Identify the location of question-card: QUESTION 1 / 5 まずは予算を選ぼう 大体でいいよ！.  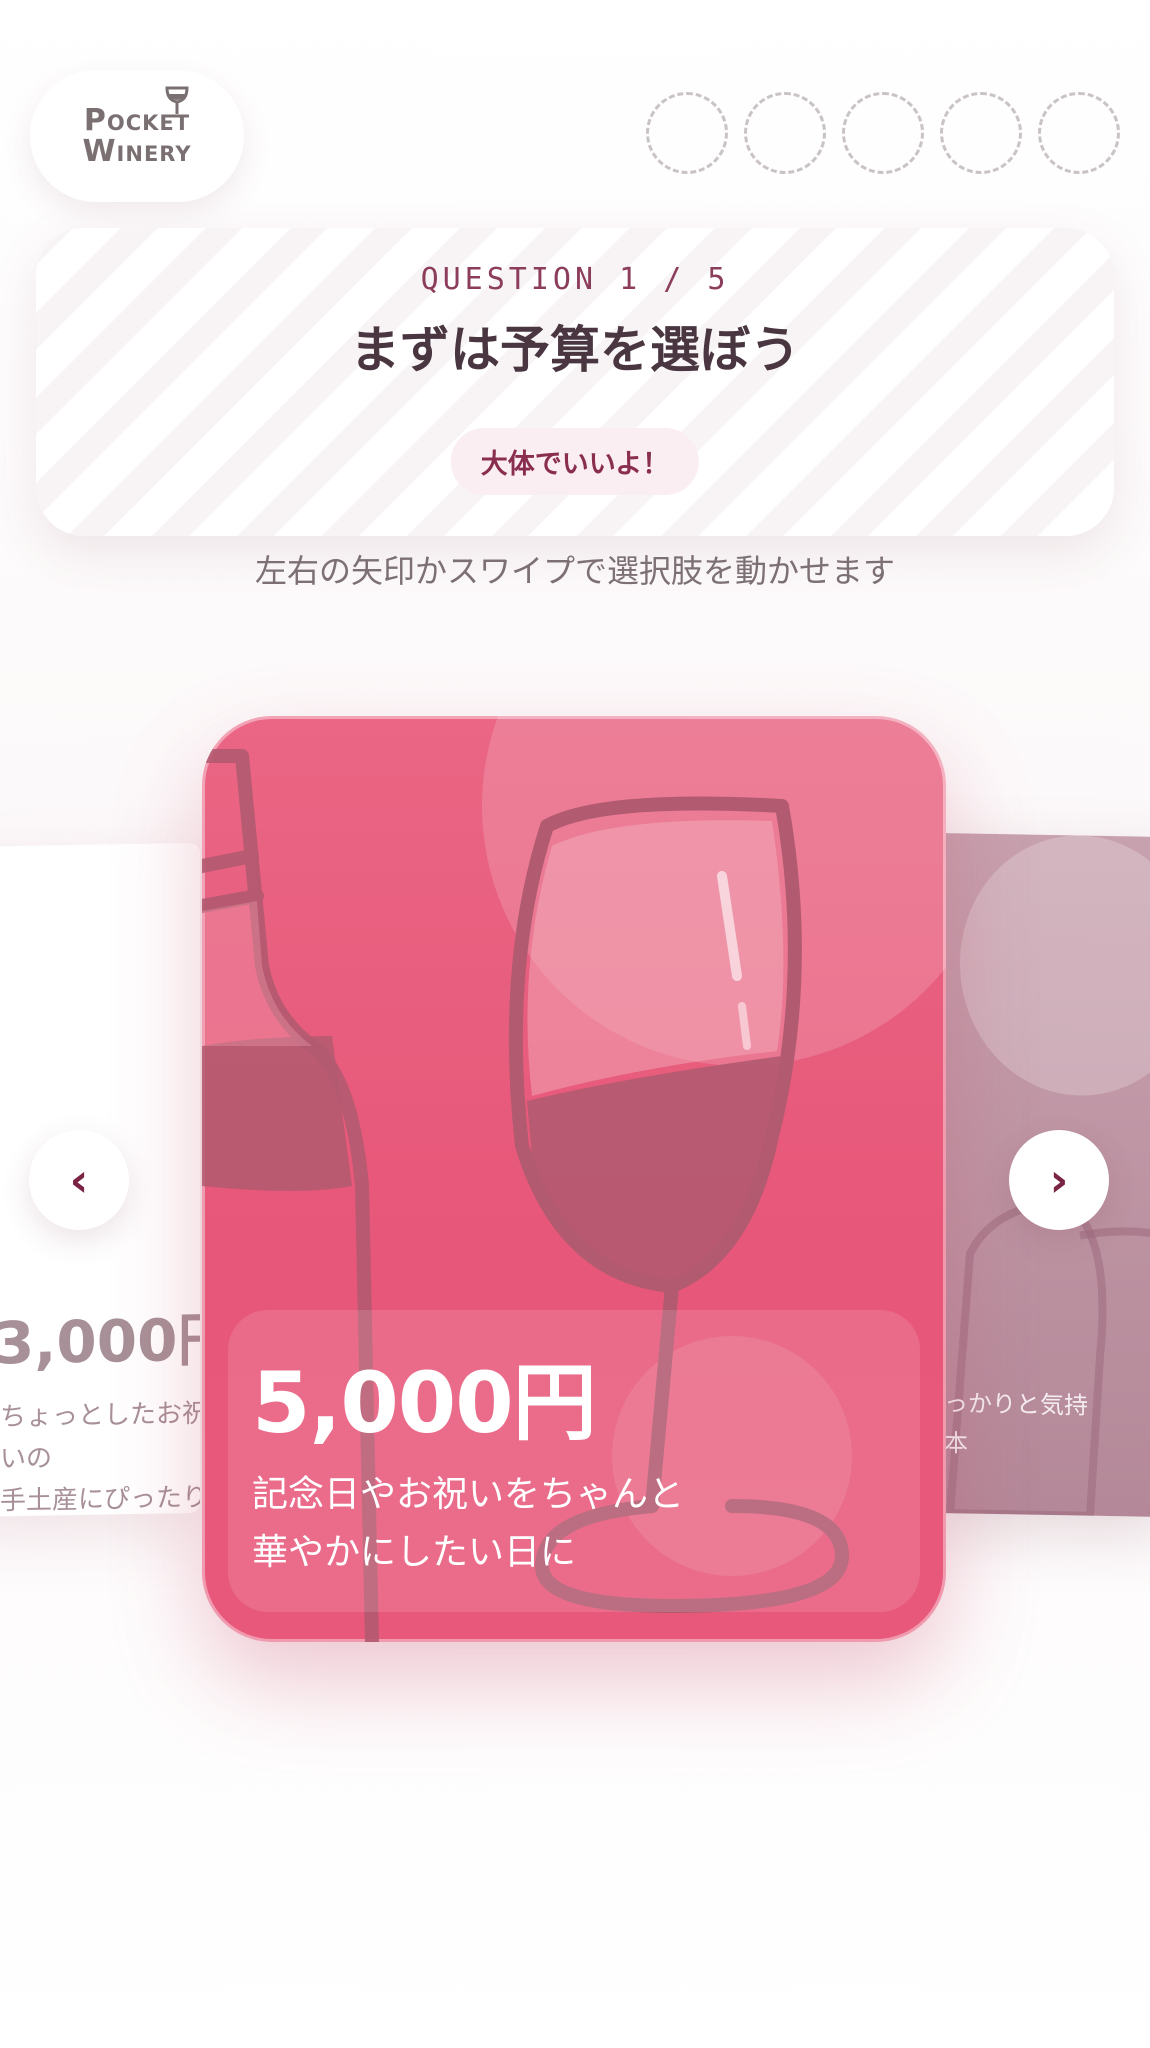
(575, 382).